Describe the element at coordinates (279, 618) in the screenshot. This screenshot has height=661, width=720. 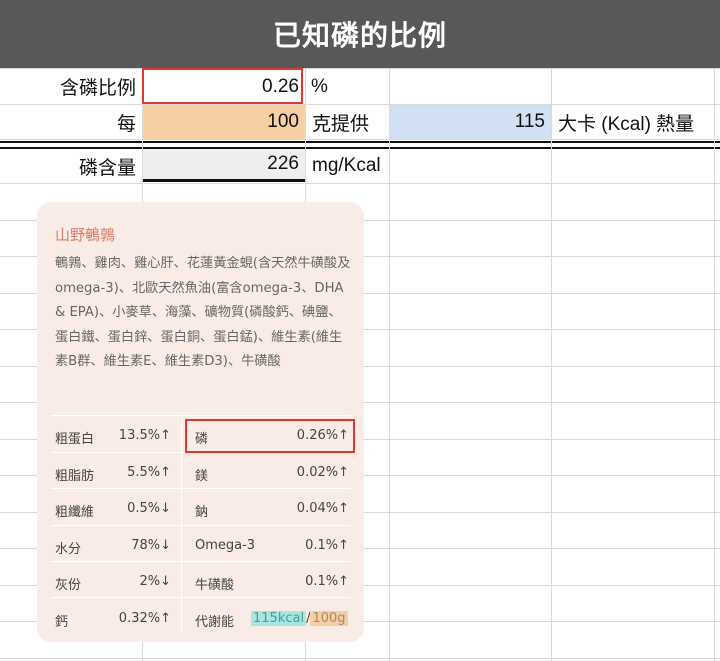
I see `energy-kcal: 115kcal` at that location.